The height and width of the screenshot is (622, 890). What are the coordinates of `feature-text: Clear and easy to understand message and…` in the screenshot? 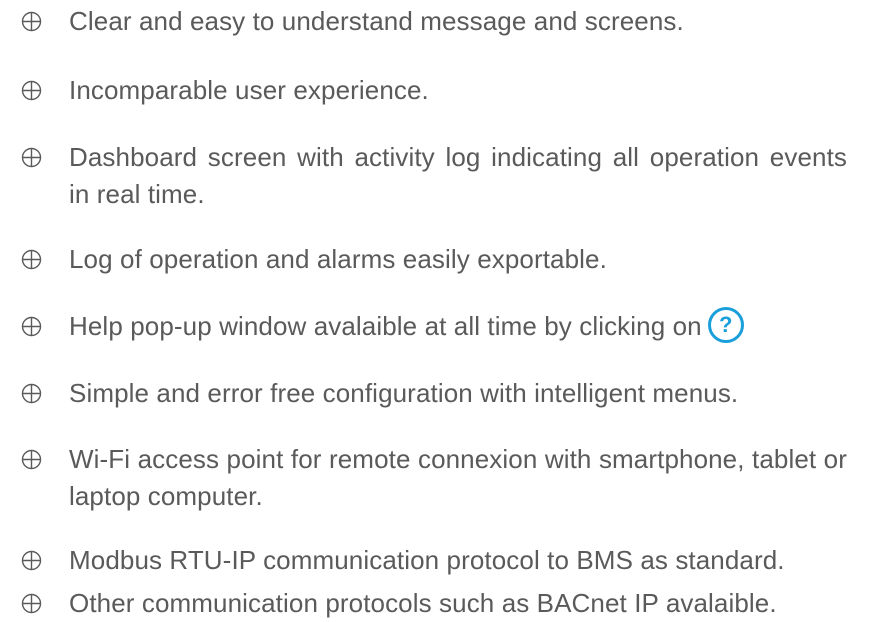 It's located at (376, 21).